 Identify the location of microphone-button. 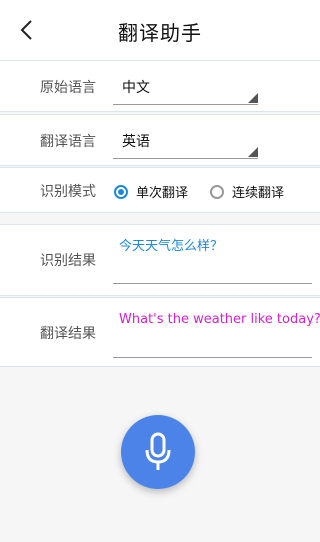
(158, 452).